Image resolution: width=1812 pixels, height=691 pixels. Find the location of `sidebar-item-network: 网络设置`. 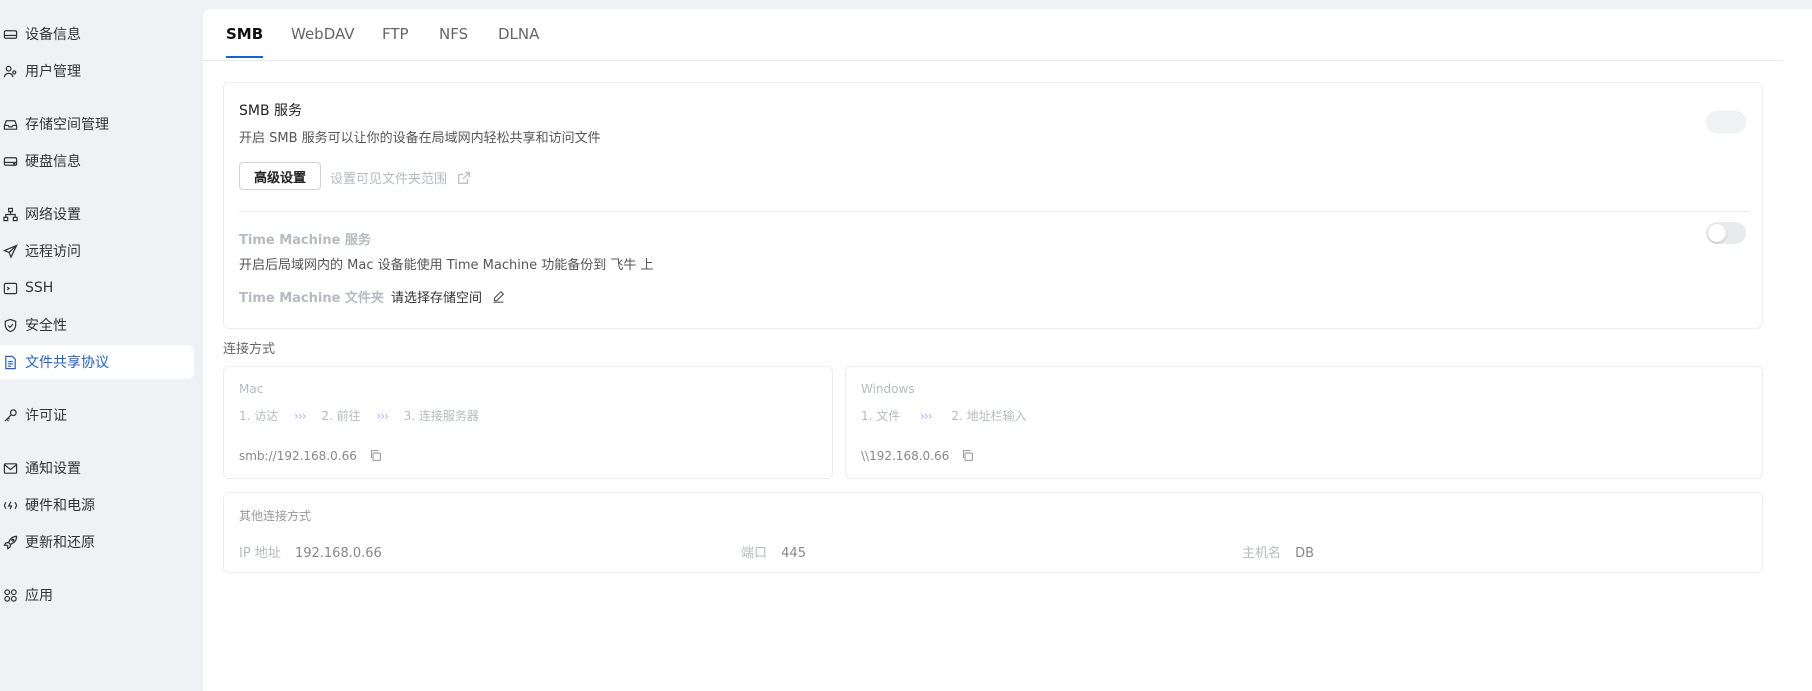

sidebar-item-network: 网络设置 is located at coordinates (97, 214).